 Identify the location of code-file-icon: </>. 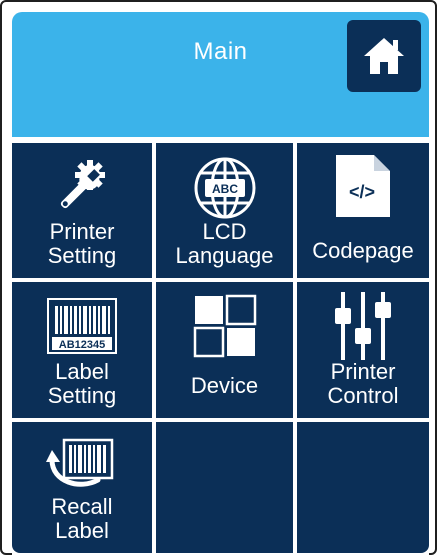
(363, 186).